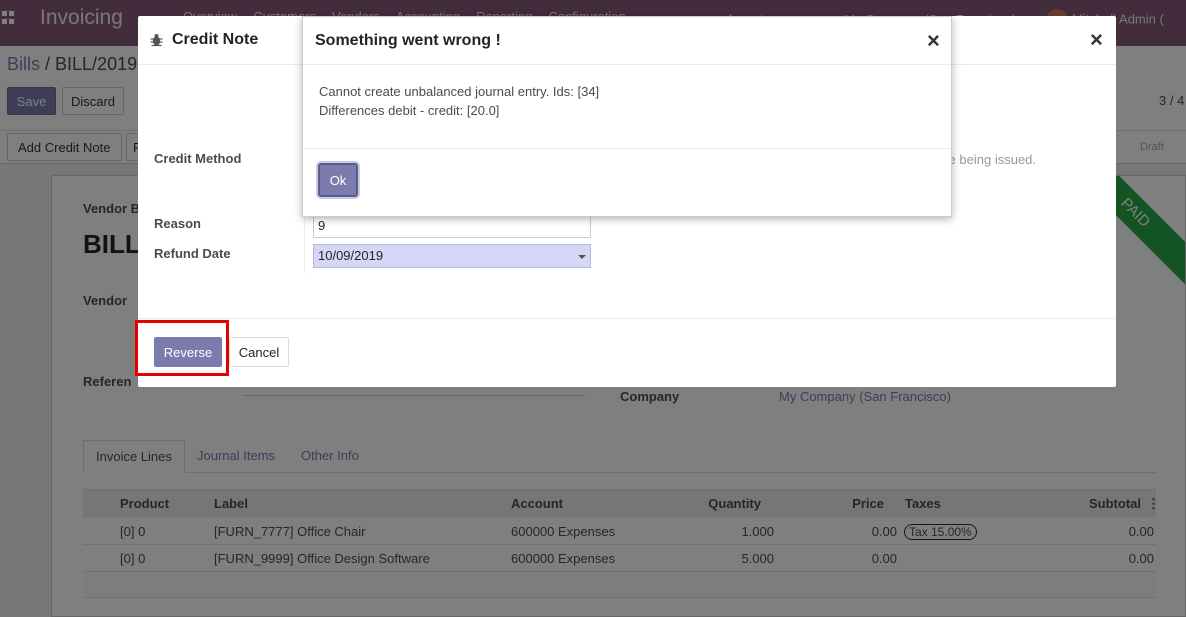  Describe the element at coordinates (627, 182) in the screenshot. I see `error-footer: Ok` at that location.